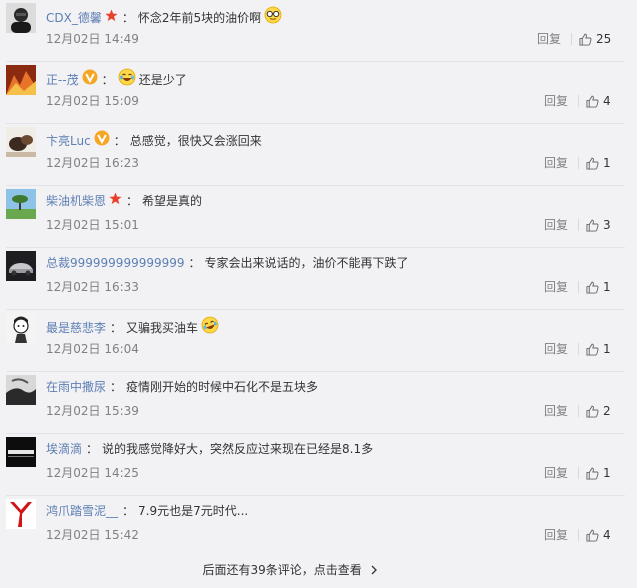 Image resolution: width=637 pixels, height=588 pixels. I want to click on like-button: 2, so click(598, 411).